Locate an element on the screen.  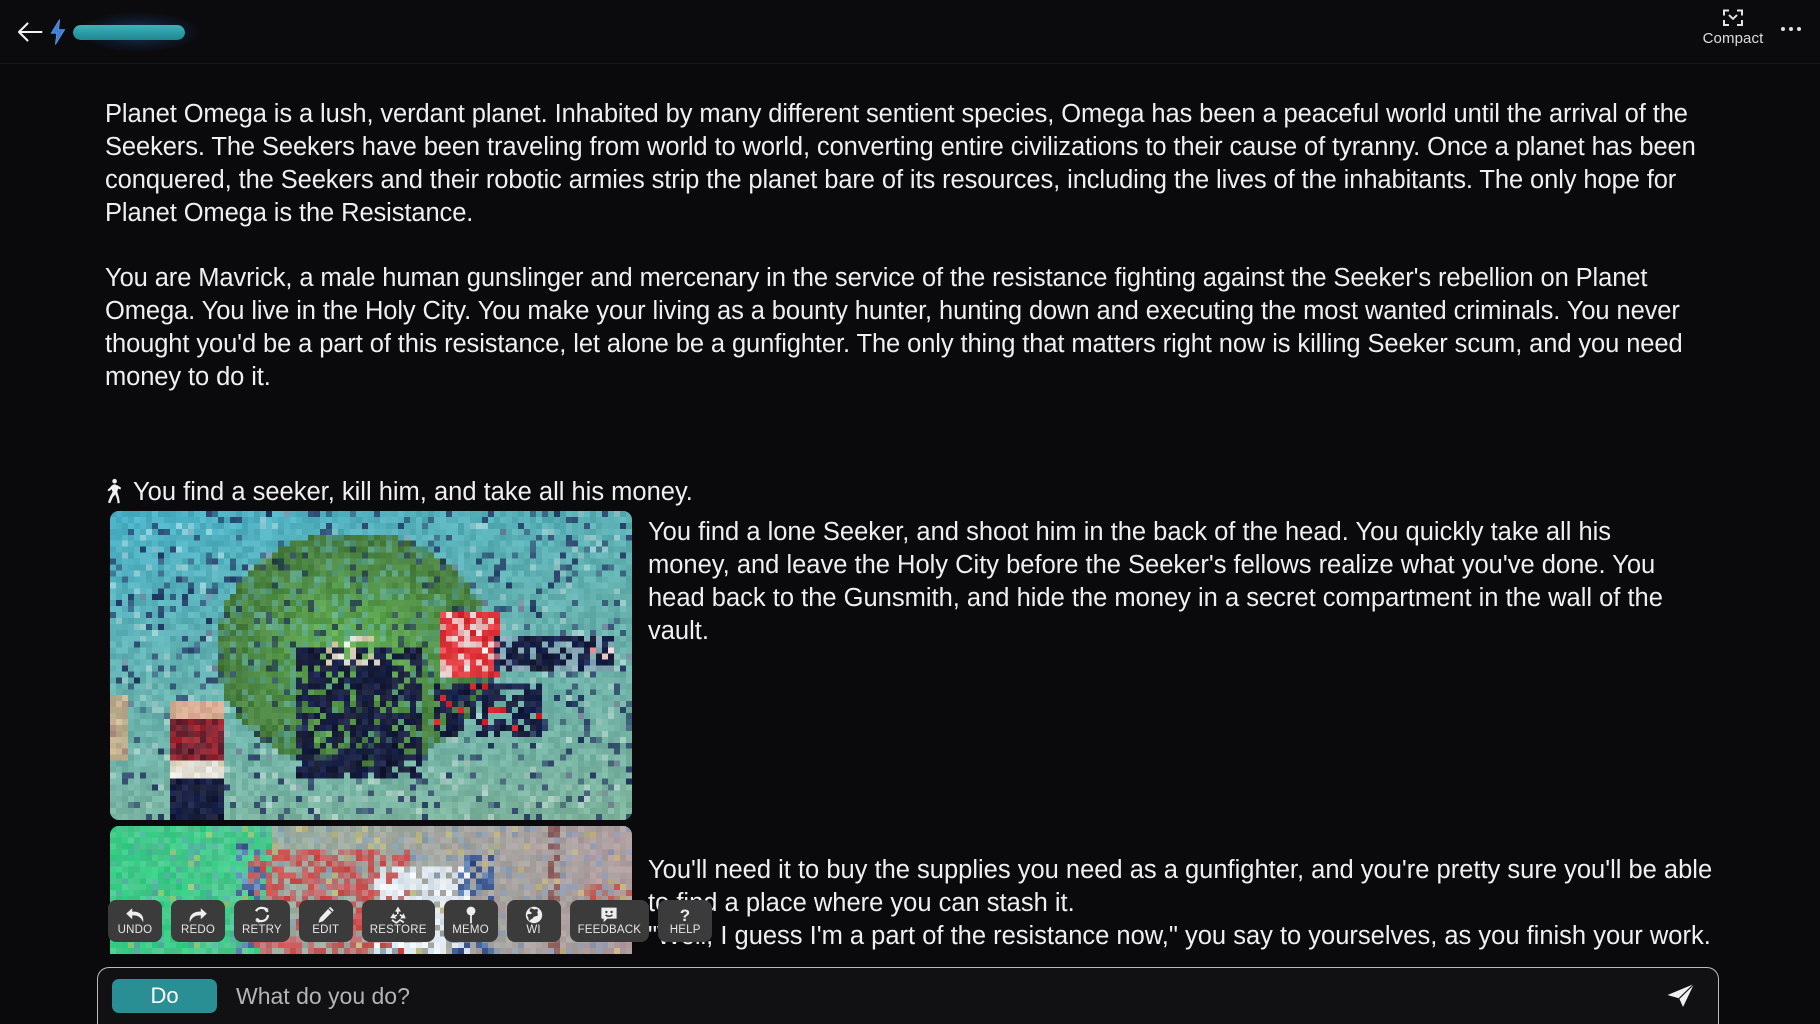
world-info-label: WI is located at coordinates (533, 930).